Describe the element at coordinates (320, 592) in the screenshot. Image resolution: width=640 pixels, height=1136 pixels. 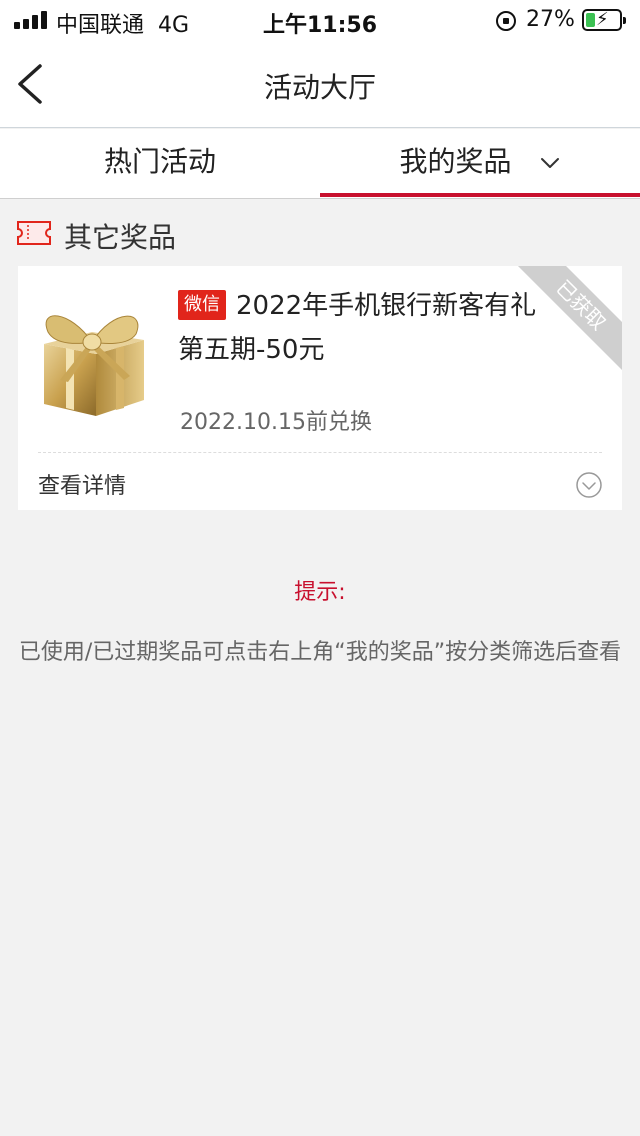
I see `tip-title: 提示:` at that location.